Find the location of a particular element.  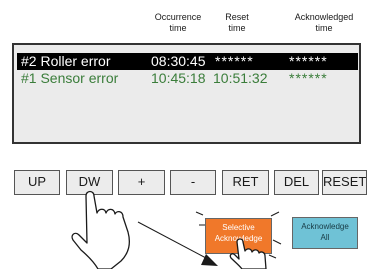

arrow-icon is located at coordinates (177, 243).